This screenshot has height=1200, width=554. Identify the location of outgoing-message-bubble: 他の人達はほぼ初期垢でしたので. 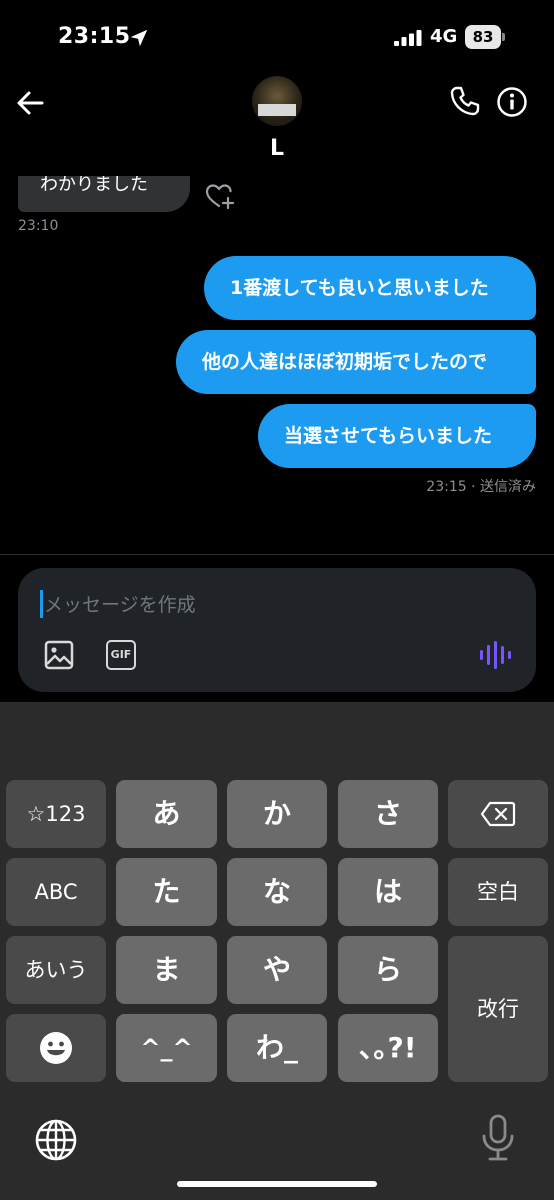
(356, 362).